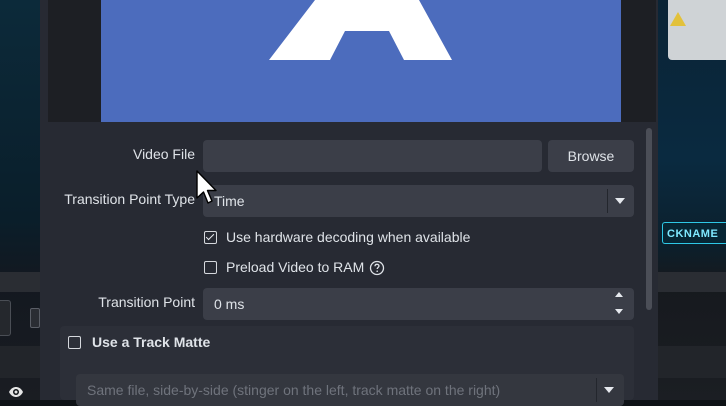 The image size is (726, 406). What do you see at coordinates (697, 30) in the screenshot?
I see `background-warning-panel` at bounding box center [697, 30].